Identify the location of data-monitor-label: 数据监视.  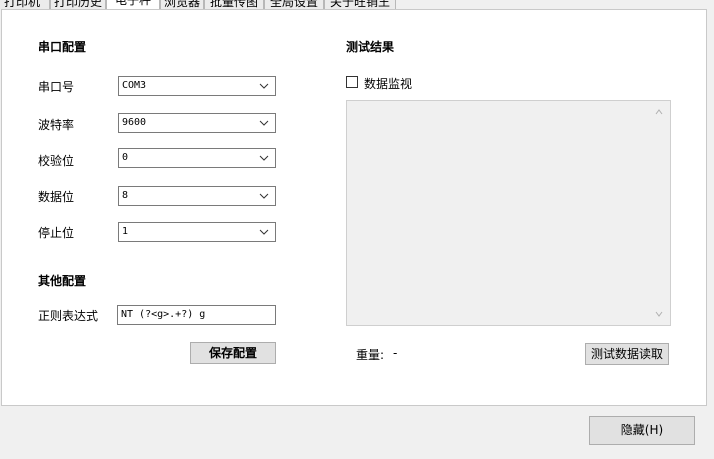
(388, 84).